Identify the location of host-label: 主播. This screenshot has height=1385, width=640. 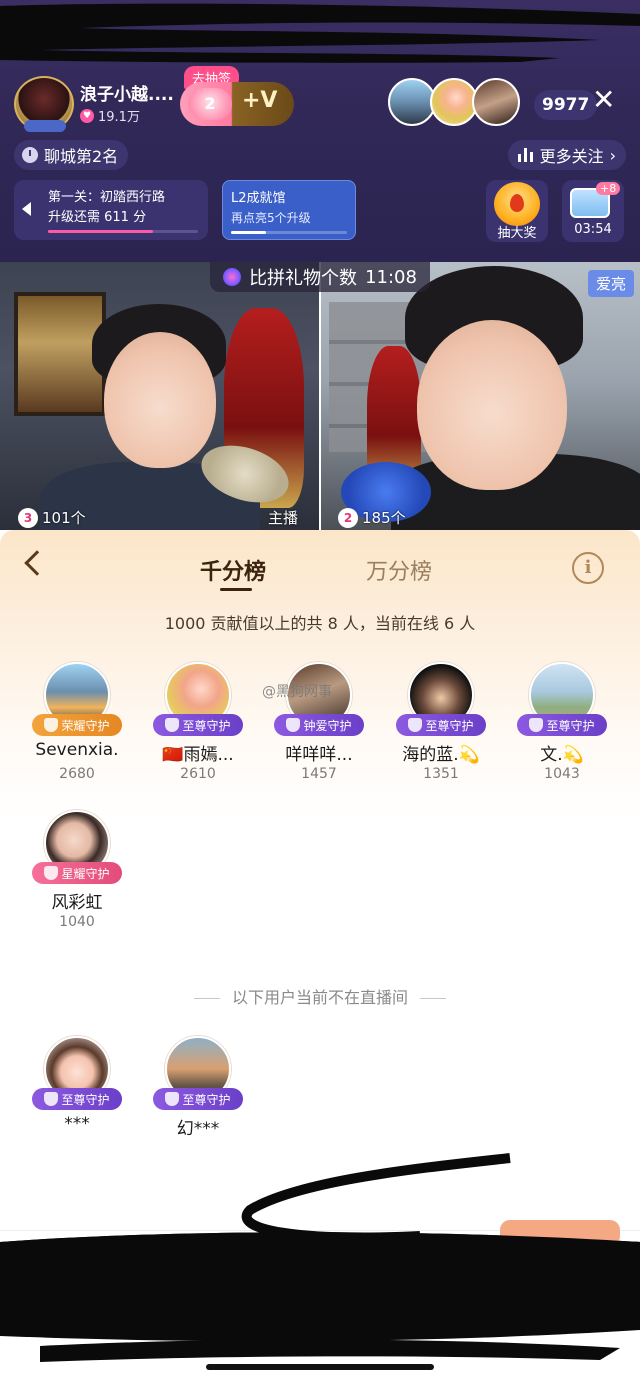
(283, 518).